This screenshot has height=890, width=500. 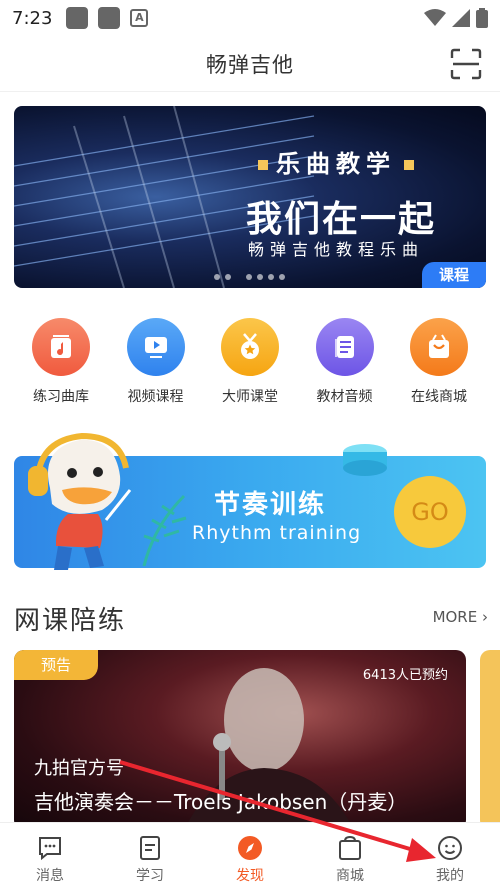 What do you see at coordinates (50, 849) in the screenshot?
I see `message-icon` at bounding box center [50, 849].